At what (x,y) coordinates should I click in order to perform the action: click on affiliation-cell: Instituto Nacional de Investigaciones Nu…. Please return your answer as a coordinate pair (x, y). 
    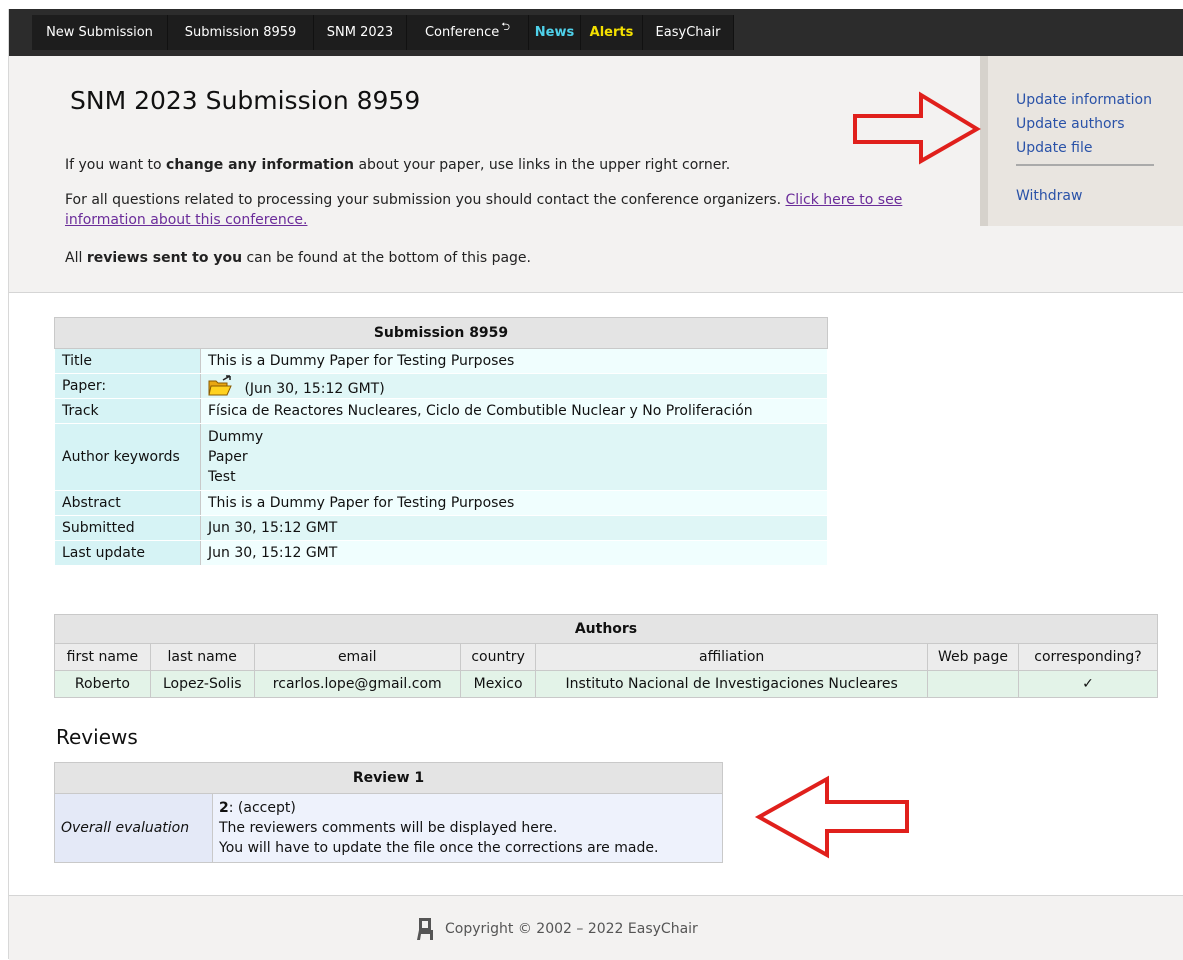
    Looking at the image, I should click on (731, 684).